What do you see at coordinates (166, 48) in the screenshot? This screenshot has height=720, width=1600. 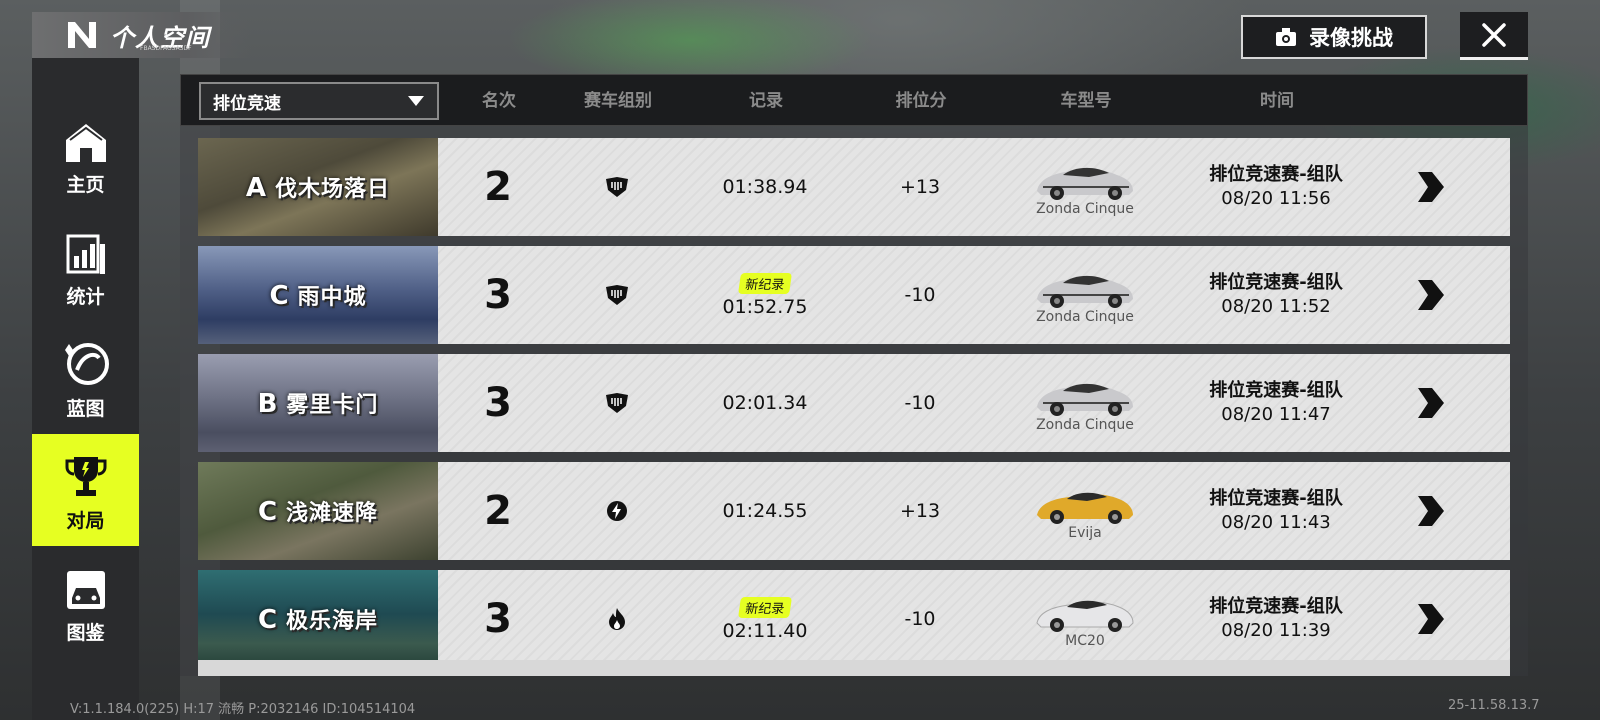 I see `player-tag: FBASDFAGSASDF` at bounding box center [166, 48].